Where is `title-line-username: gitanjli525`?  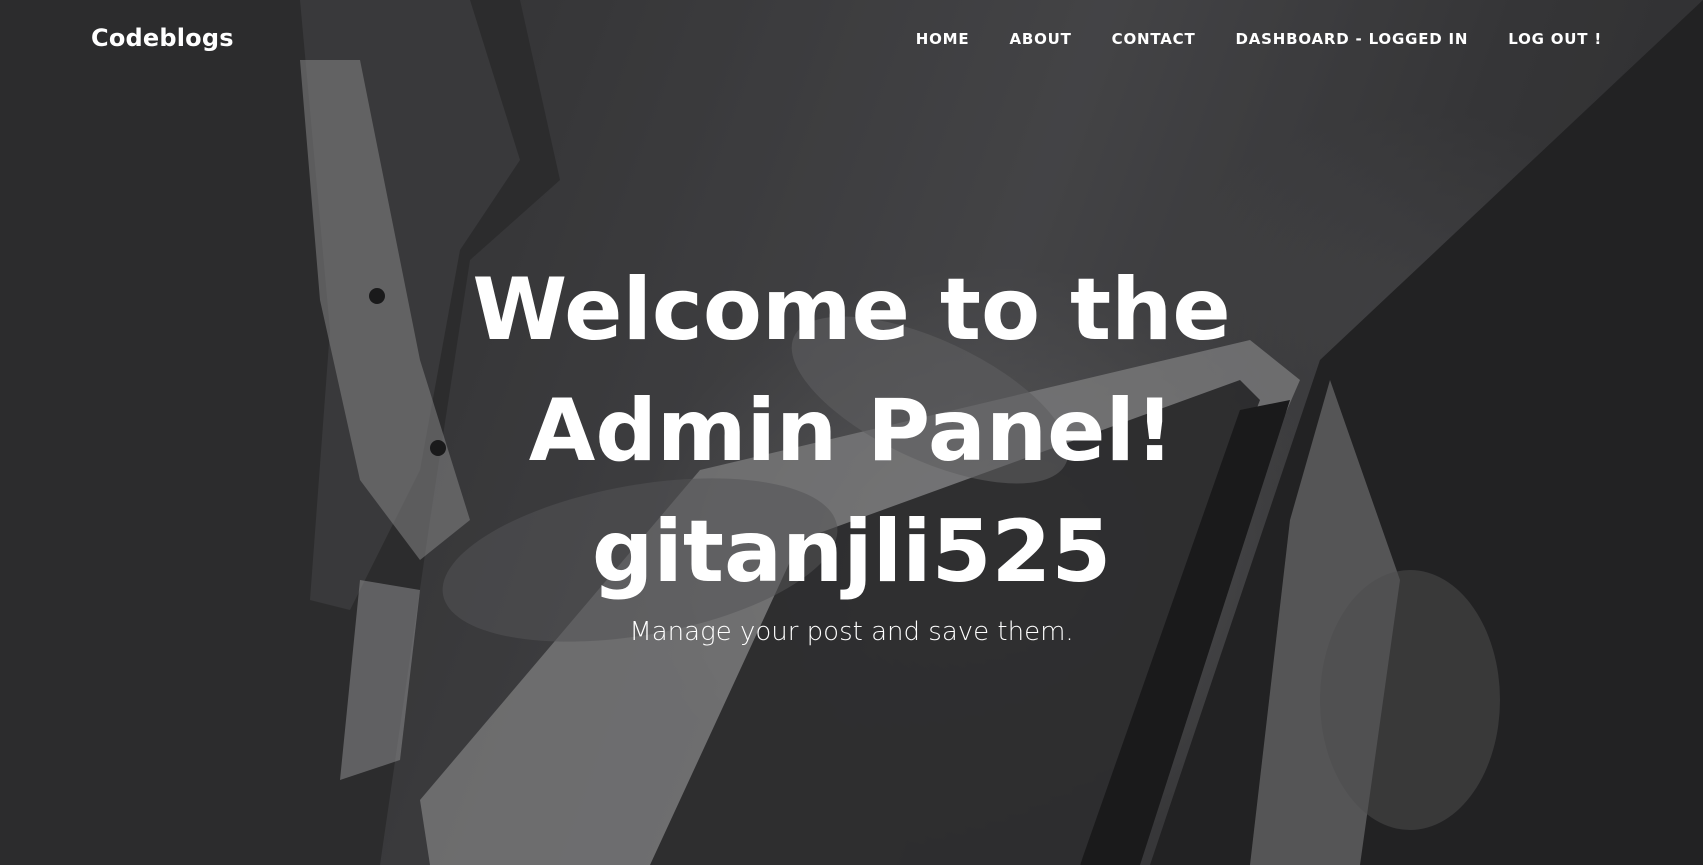
title-line-username: gitanjli525 is located at coordinates (851, 552).